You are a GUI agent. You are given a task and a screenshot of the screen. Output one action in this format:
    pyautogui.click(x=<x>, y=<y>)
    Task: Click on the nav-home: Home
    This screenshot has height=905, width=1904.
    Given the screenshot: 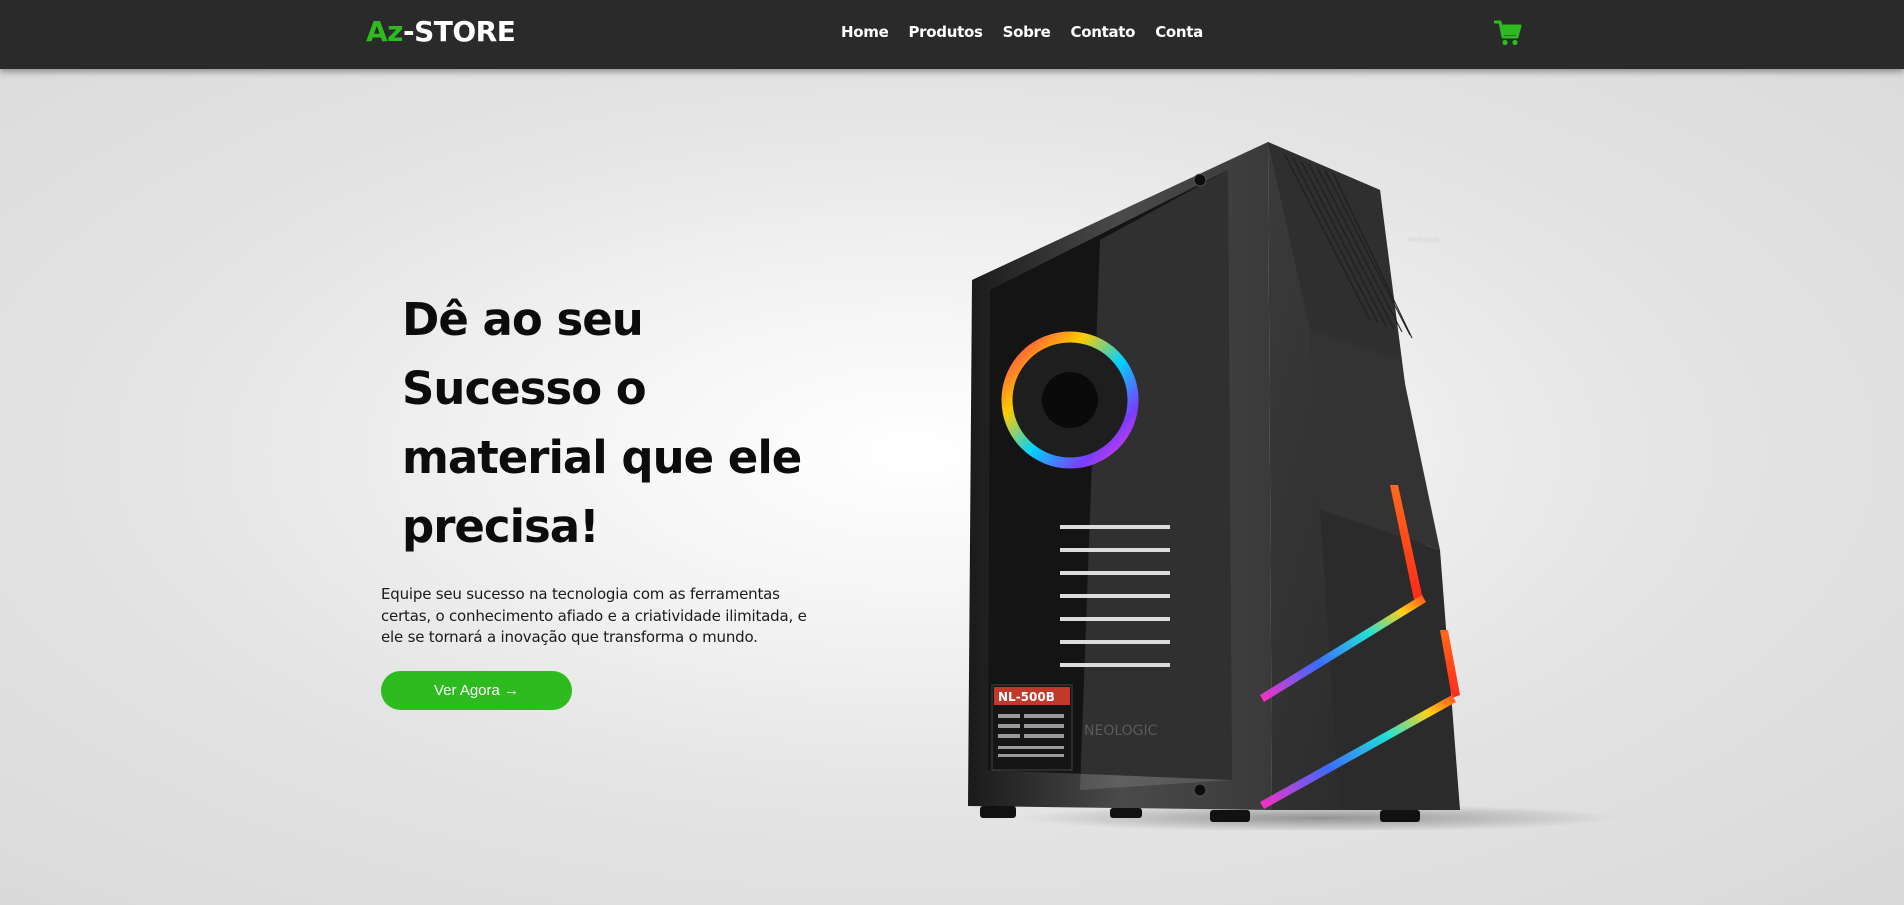 What is the action you would take?
    pyautogui.click(x=865, y=32)
    